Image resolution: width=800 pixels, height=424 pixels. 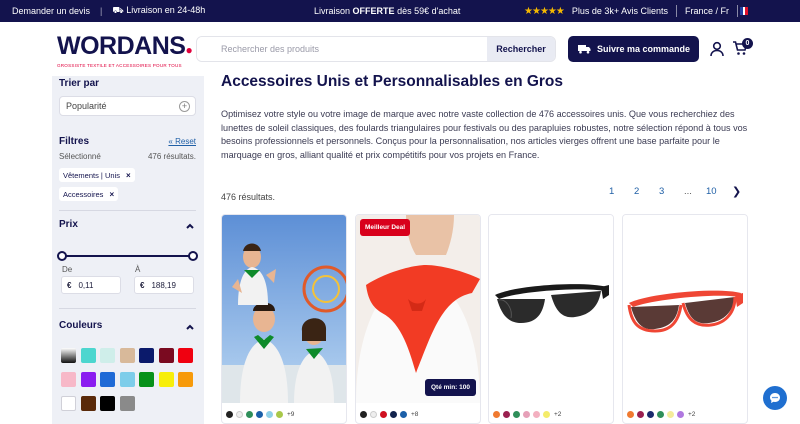 What do you see at coordinates (636, 191) in the screenshot?
I see `page-link-2: 2` at bounding box center [636, 191].